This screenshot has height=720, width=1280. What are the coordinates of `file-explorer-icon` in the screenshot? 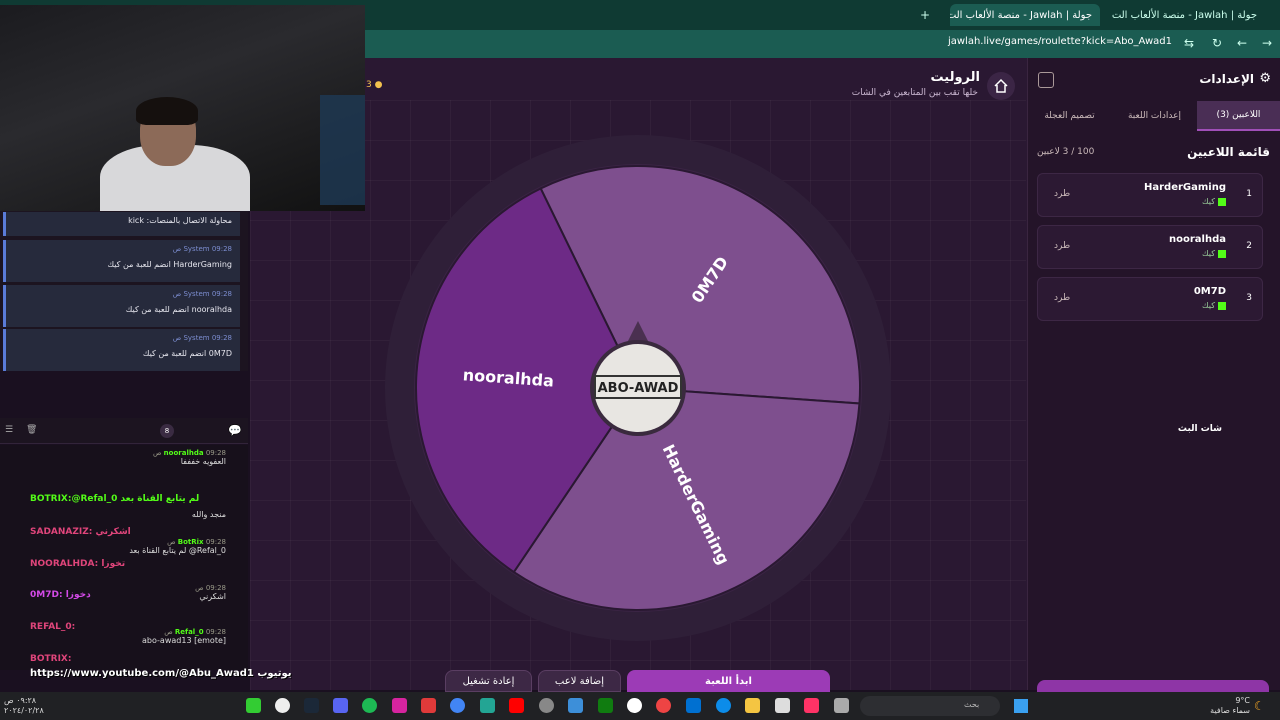 It's located at (752, 705).